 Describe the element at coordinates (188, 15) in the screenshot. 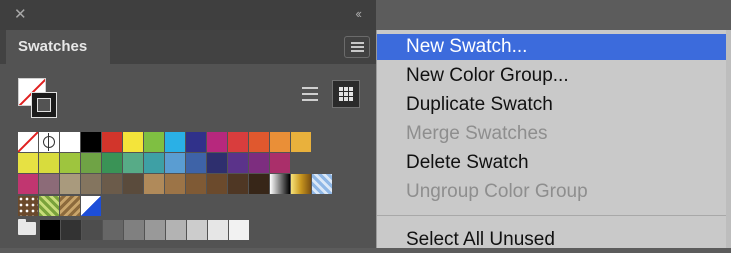

I see `panel-title-bar: ✕ ‹‹` at that location.